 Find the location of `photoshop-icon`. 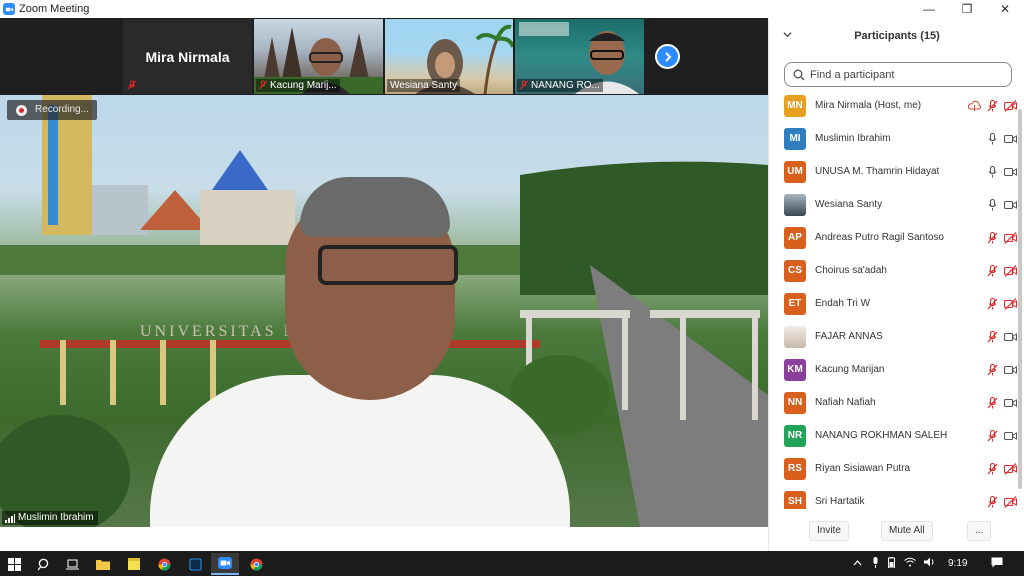

photoshop-icon is located at coordinates (195, 564).